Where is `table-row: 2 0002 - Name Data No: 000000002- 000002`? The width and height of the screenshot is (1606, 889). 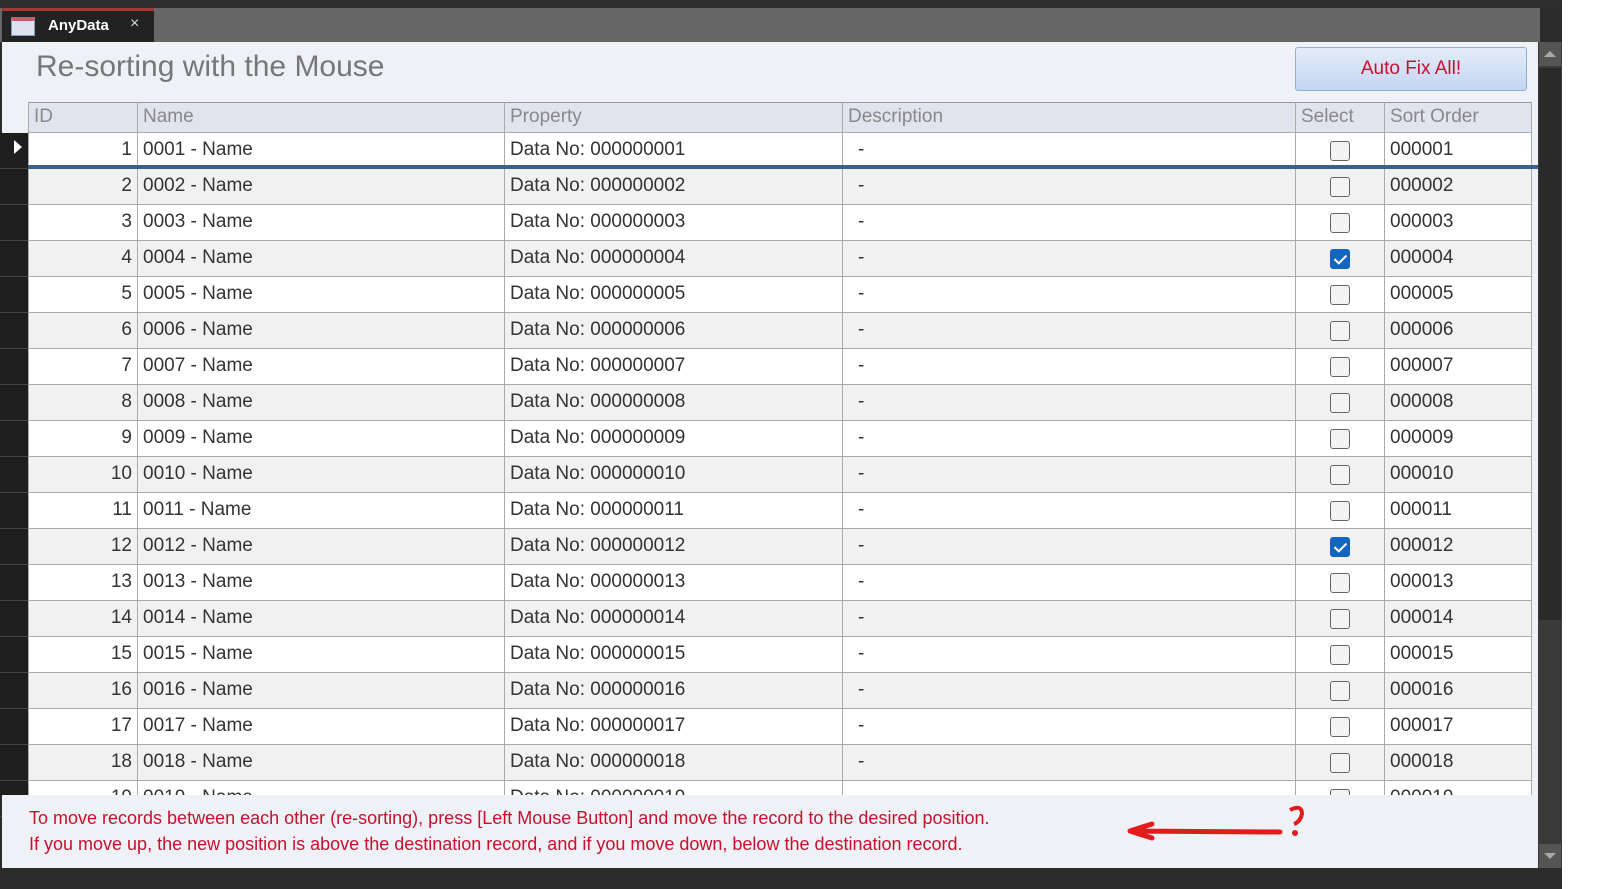
table-row: 2 0002 - Name Data No: 000000002- 000002 is located at coordinates (780, 187).